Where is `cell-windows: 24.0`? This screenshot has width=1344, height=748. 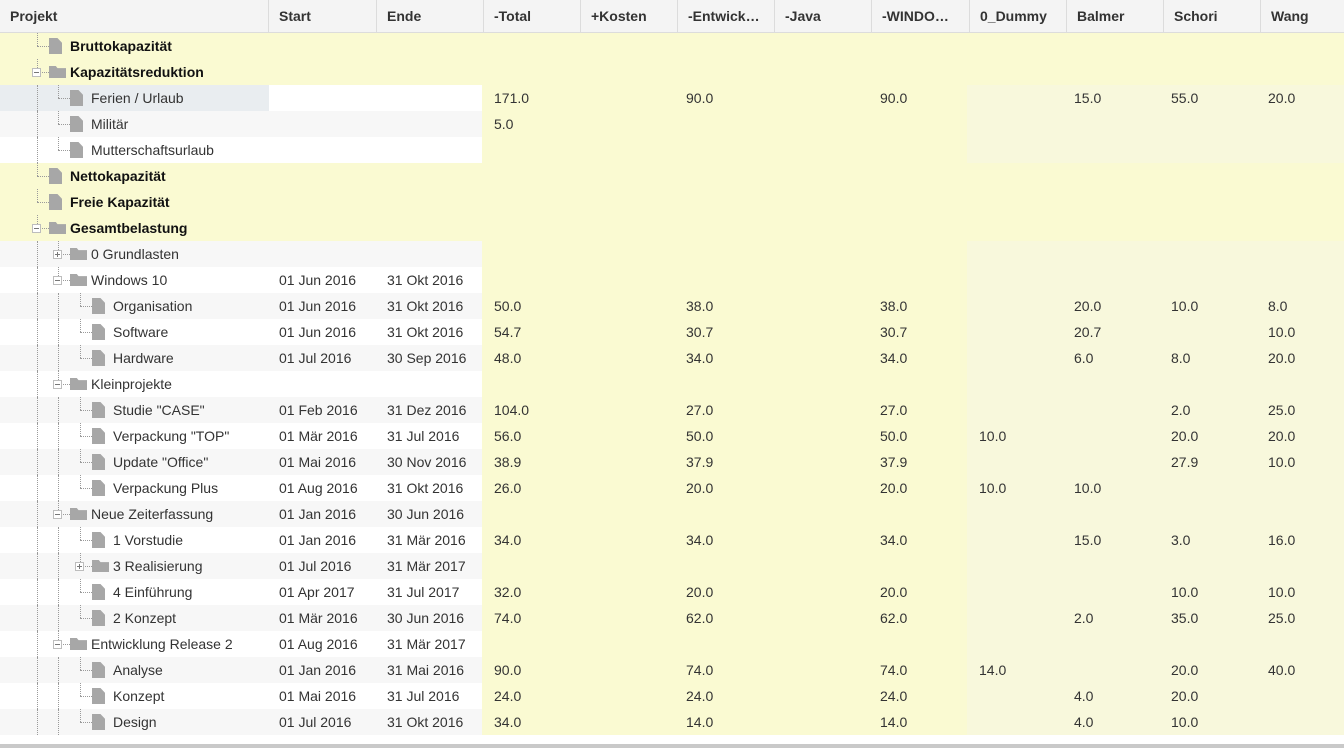 cell-windows: 24.0 is located at coordinates (918, 696).